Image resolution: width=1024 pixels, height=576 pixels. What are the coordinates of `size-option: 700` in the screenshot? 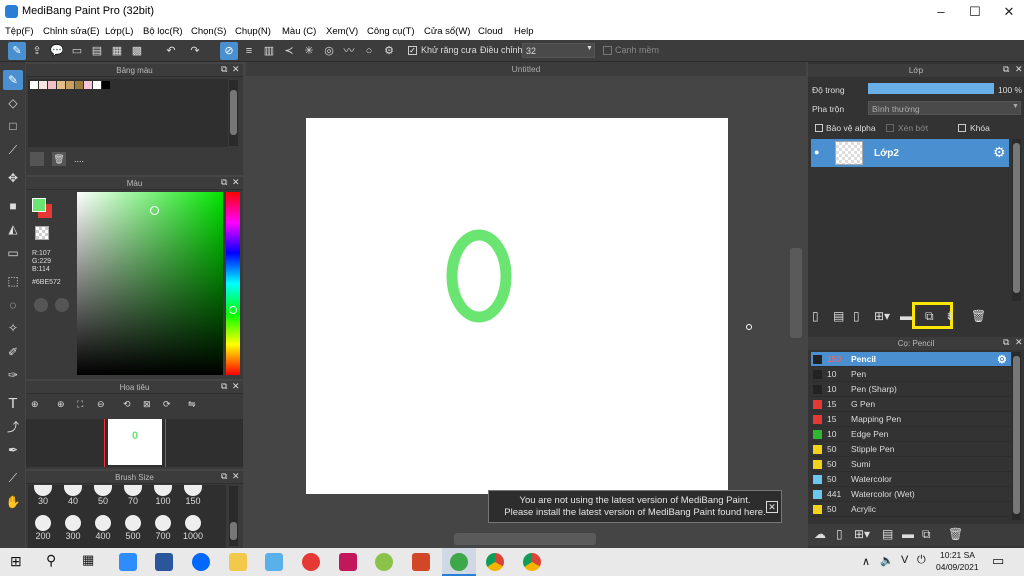 It's located at (163, 528).